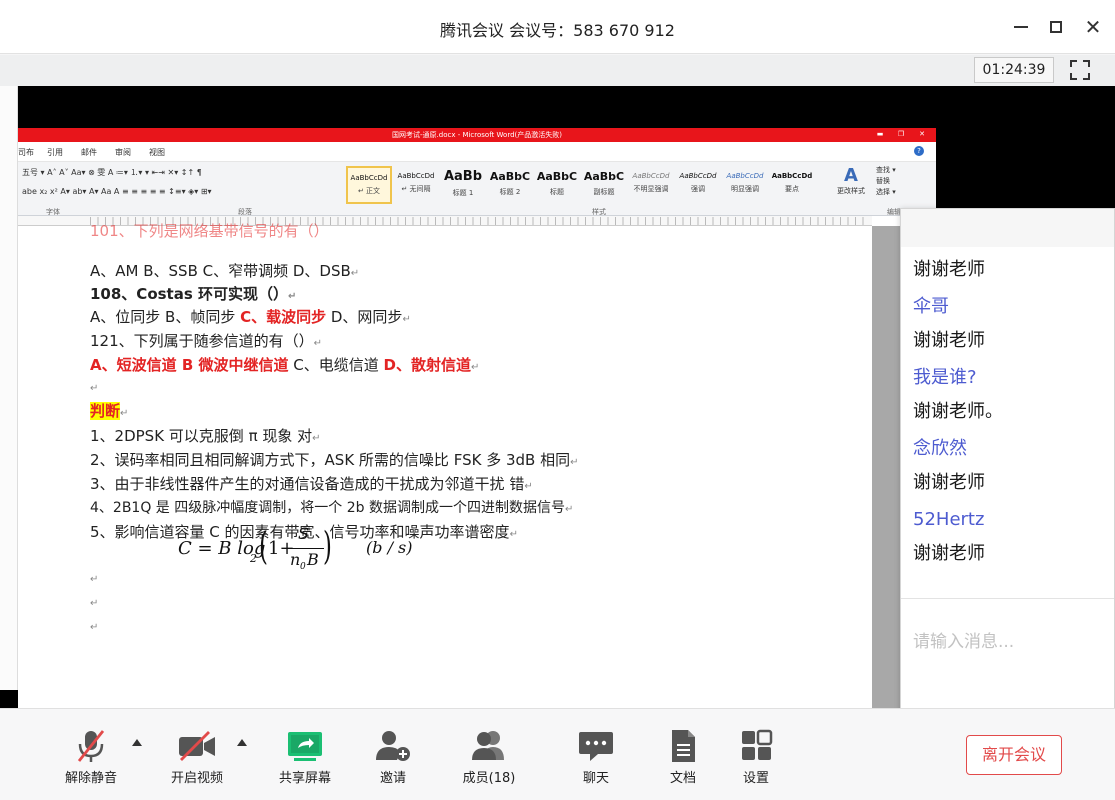  Describe the element at coordinates (940, 448) in the screenshot. I see `chat-message-sender: 念欣然` at that location.